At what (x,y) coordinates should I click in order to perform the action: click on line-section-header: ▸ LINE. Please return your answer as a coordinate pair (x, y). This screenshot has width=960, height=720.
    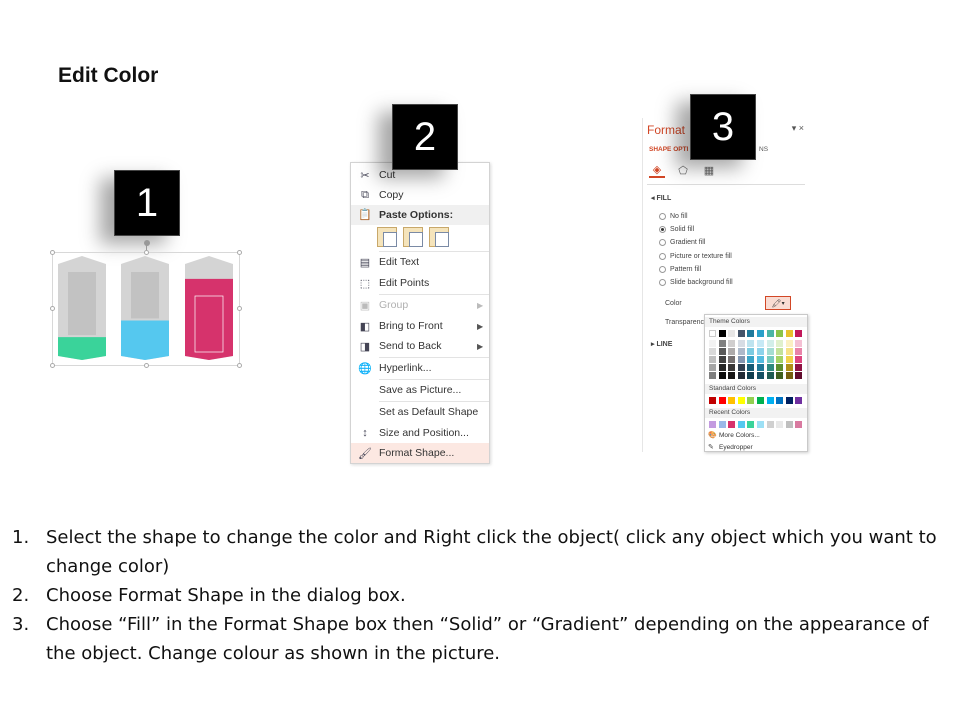
    Looking at the image, I should click on (661, 344).